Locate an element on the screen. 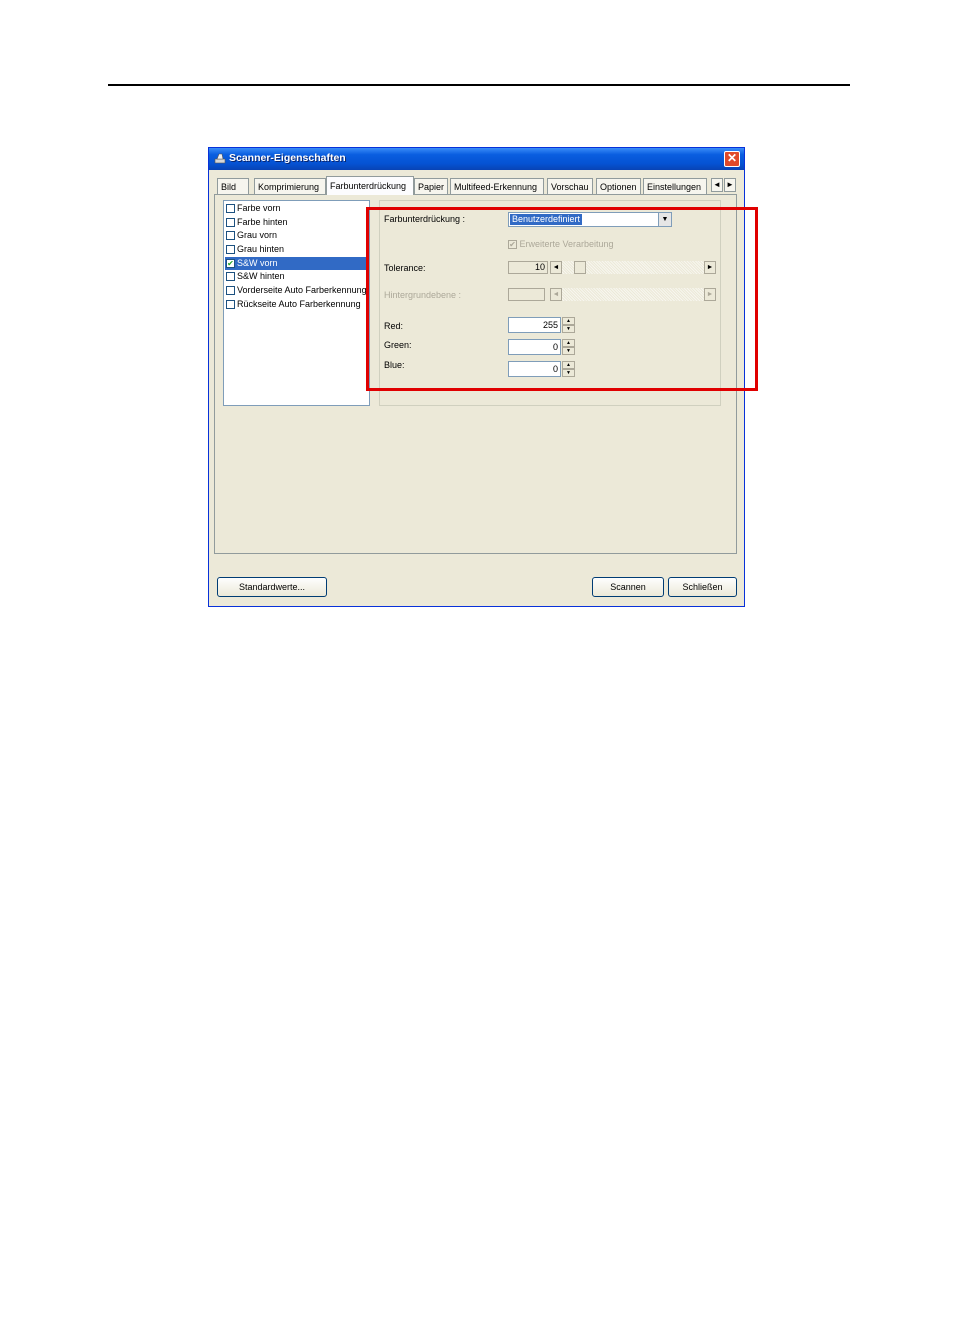 The image size is (954, 1336). highlight-frame is located at coordinates (562, 299).